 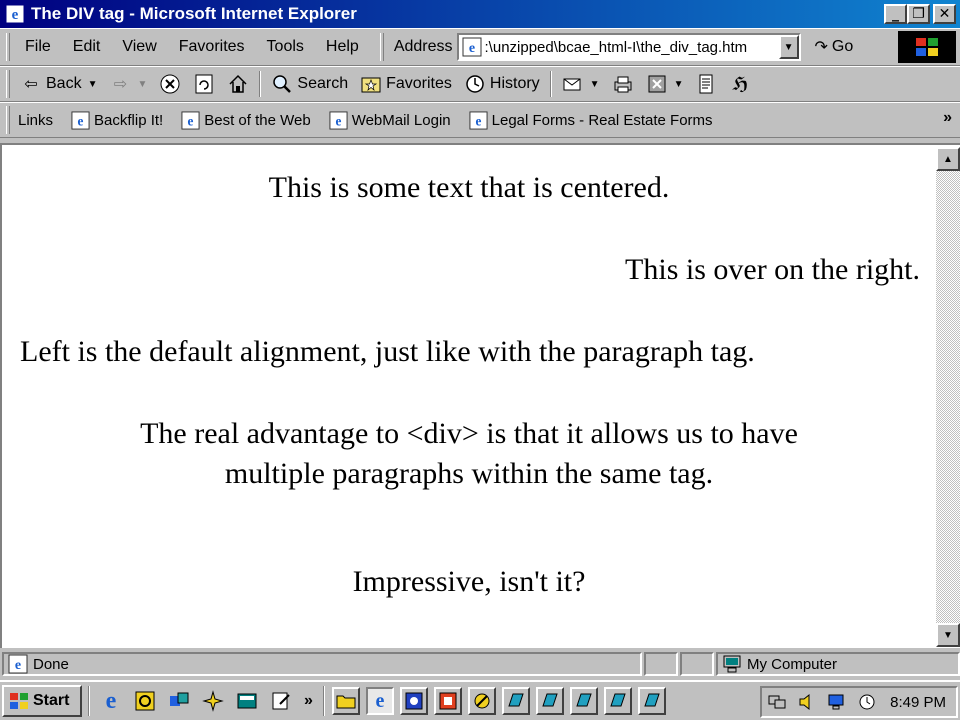 What do you see at coordinates (129, 120) in the screenshot?
I see `link-label: Backflip It!` at bounding box center [129, 120].